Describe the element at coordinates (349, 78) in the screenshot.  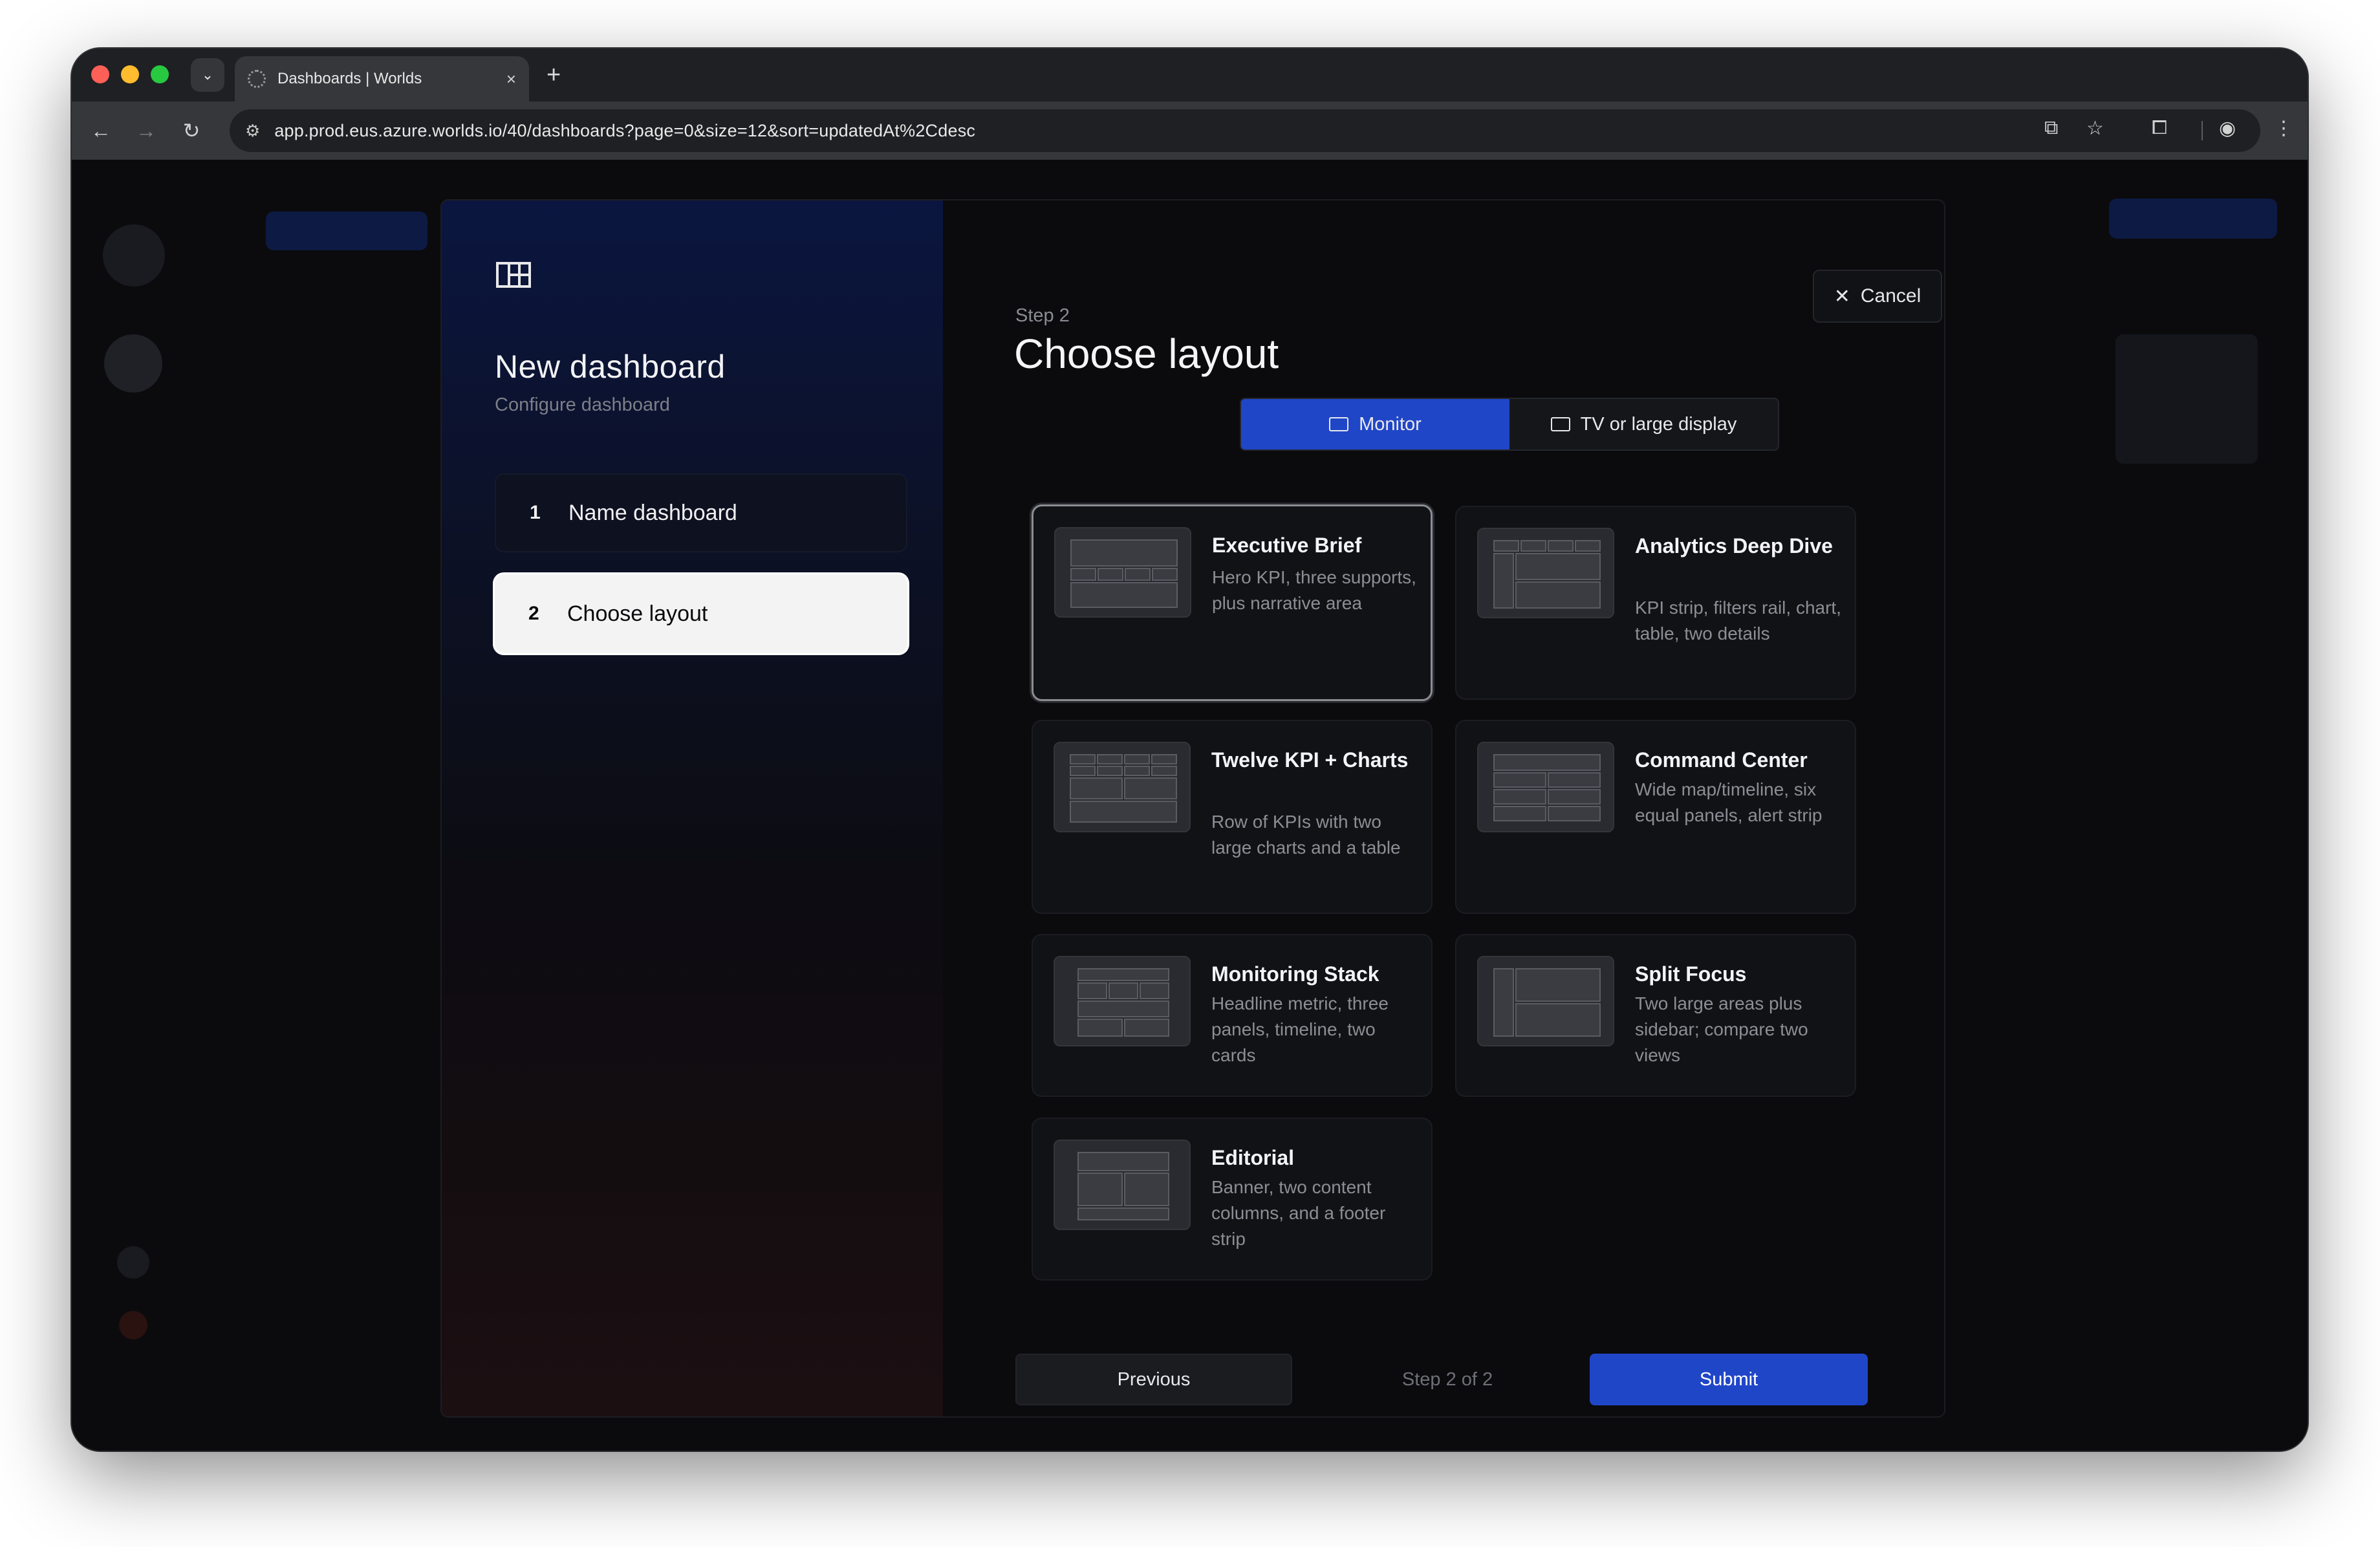
I see `tab-title: Dashboards | Worlds` at that location.